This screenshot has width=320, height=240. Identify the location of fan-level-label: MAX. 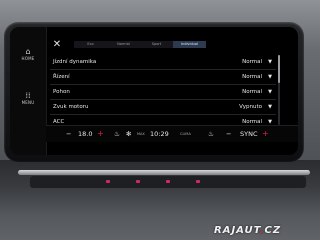
(141, 134).